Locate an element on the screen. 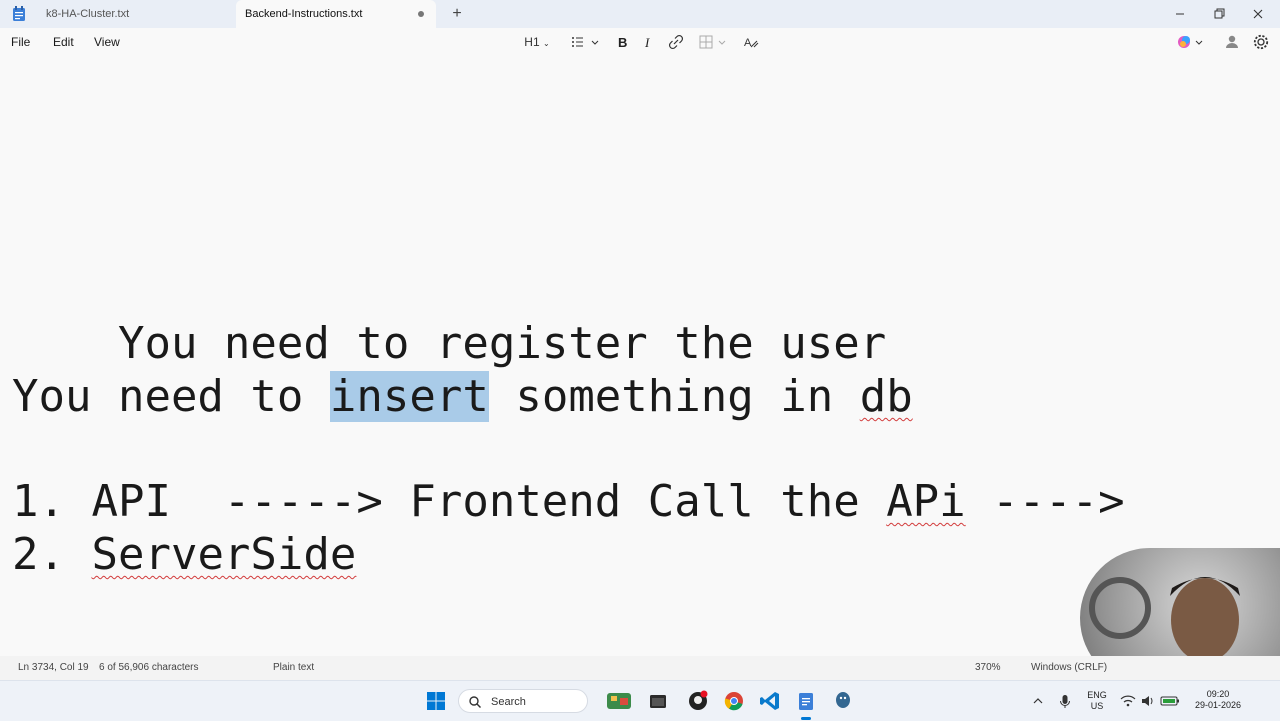  tab-label: k8-HA-Cluster.txt is located at coordinates (88, 14).